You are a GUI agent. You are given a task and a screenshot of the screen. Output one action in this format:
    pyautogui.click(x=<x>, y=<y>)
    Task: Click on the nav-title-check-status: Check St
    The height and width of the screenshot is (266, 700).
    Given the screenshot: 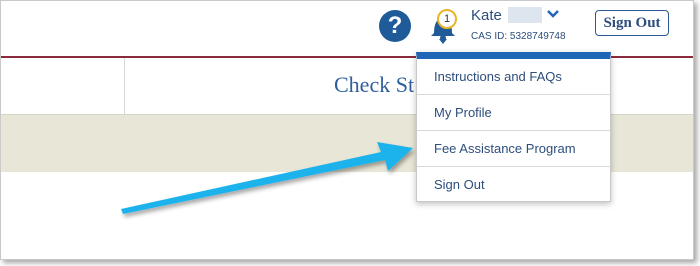 What is the action you would take?
    pyautogui.click(x=374, y=85)
    